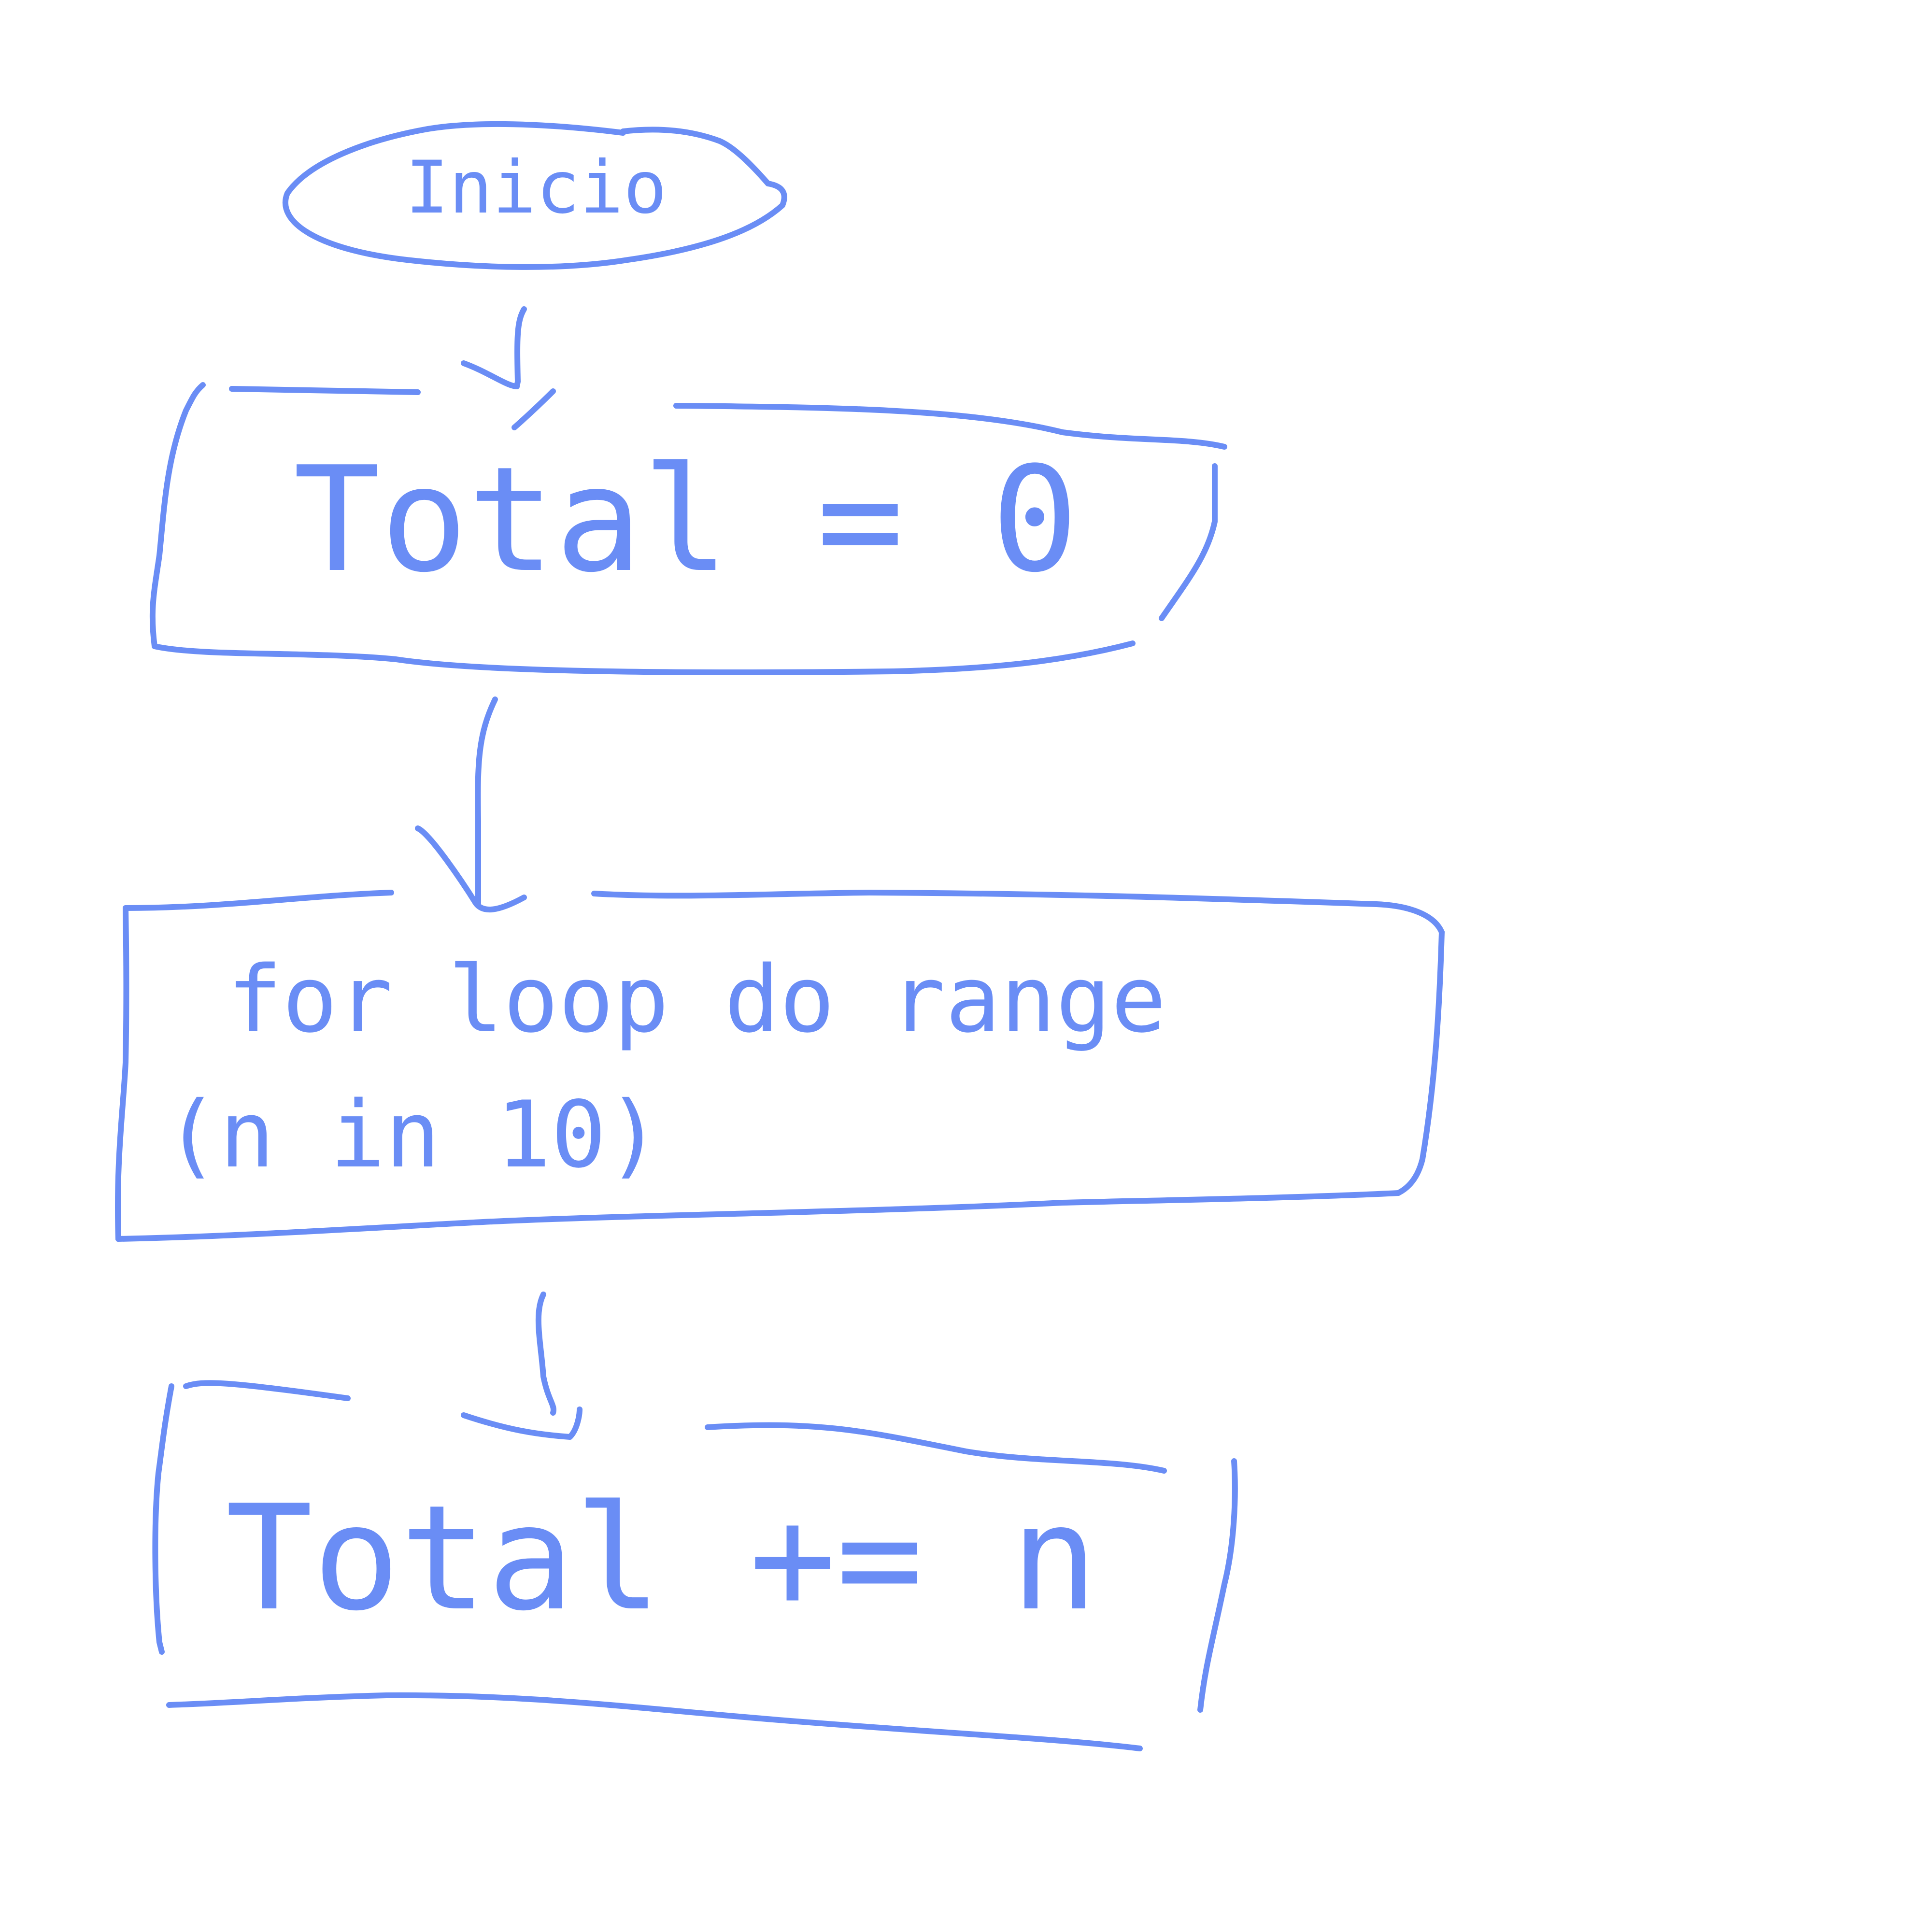  I want to click on loop-box-left, so click(121, 1073).